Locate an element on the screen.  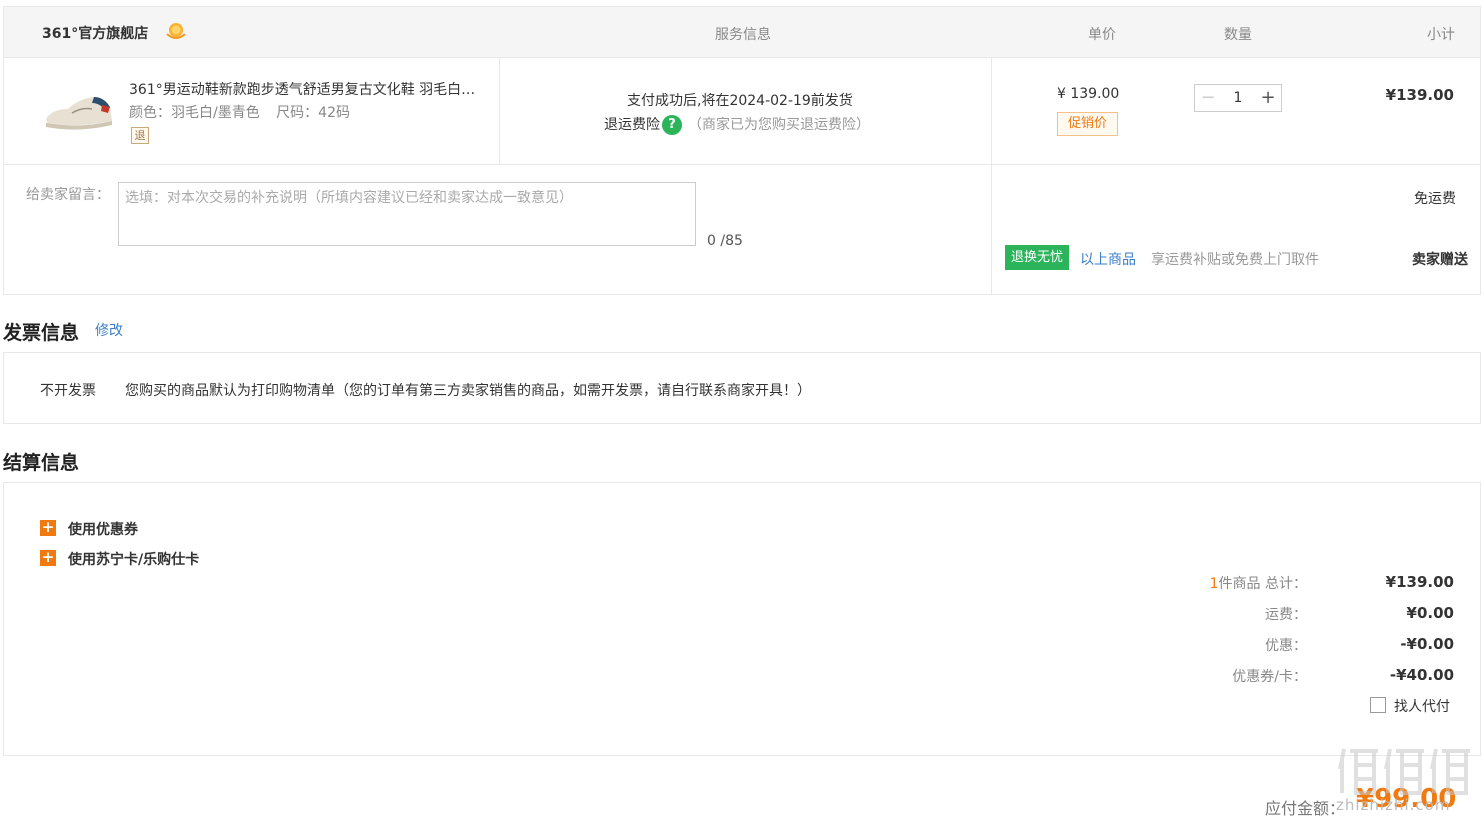
order-header: 361°官方旗舰店 服务信息 单价 数量 小计 is located at coordinates (742, 32).